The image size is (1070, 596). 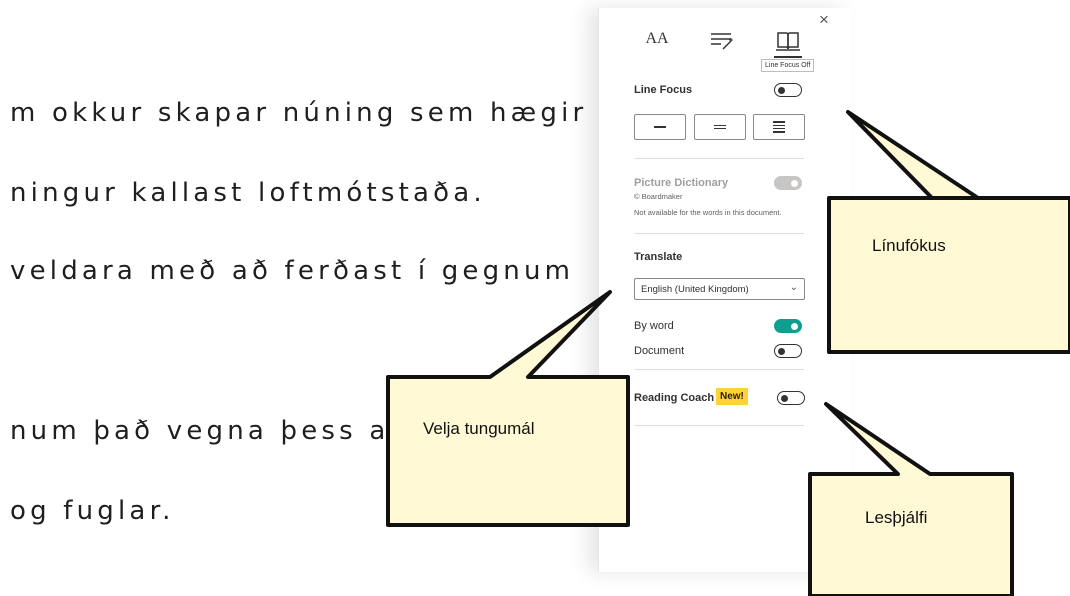 I want to click on callout-language-text: Velja tungumál, so click(x=479, y=428).